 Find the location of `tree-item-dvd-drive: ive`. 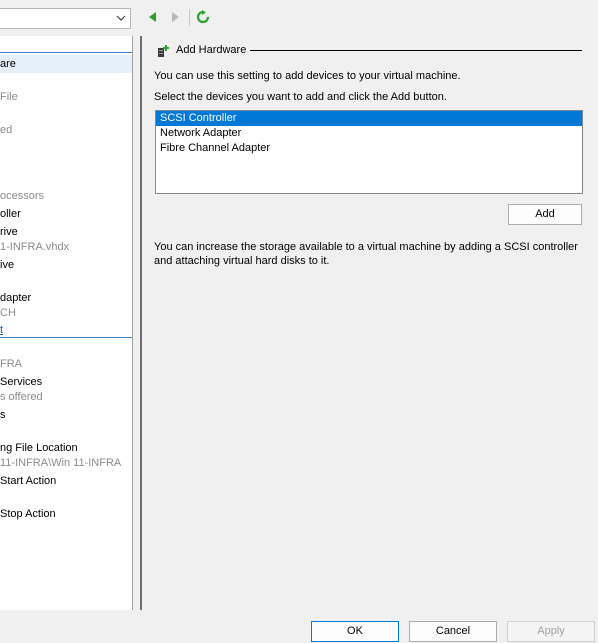

tree-item-dvd-drive: ive is located at coordinates (7, 265).